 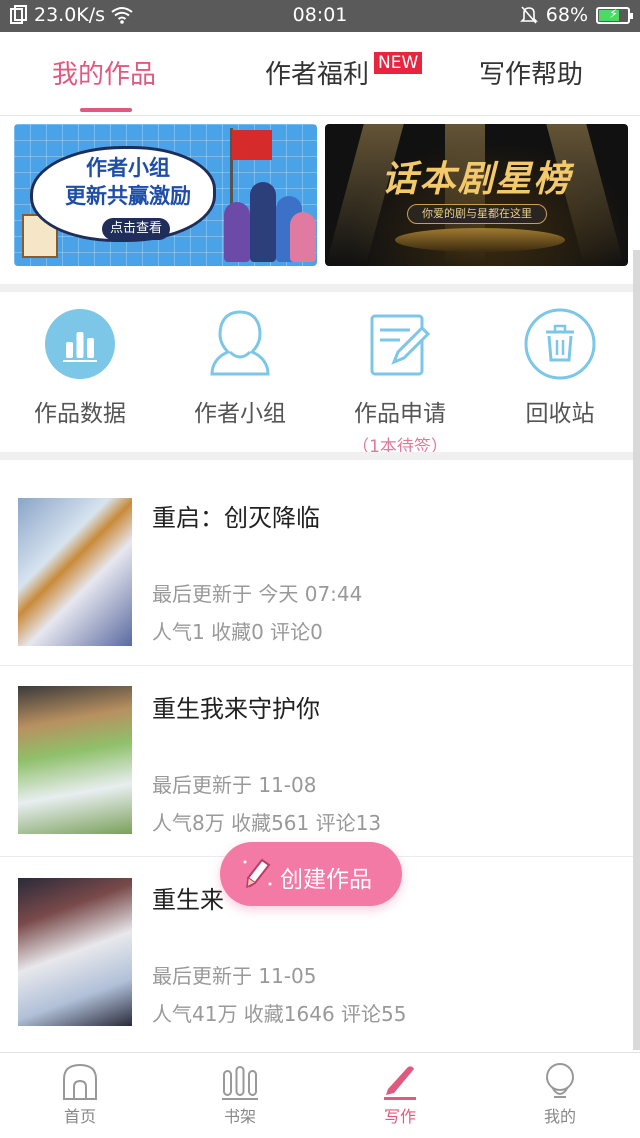 I want to click on nav-label: 首页, so click(x=79, y=1116).